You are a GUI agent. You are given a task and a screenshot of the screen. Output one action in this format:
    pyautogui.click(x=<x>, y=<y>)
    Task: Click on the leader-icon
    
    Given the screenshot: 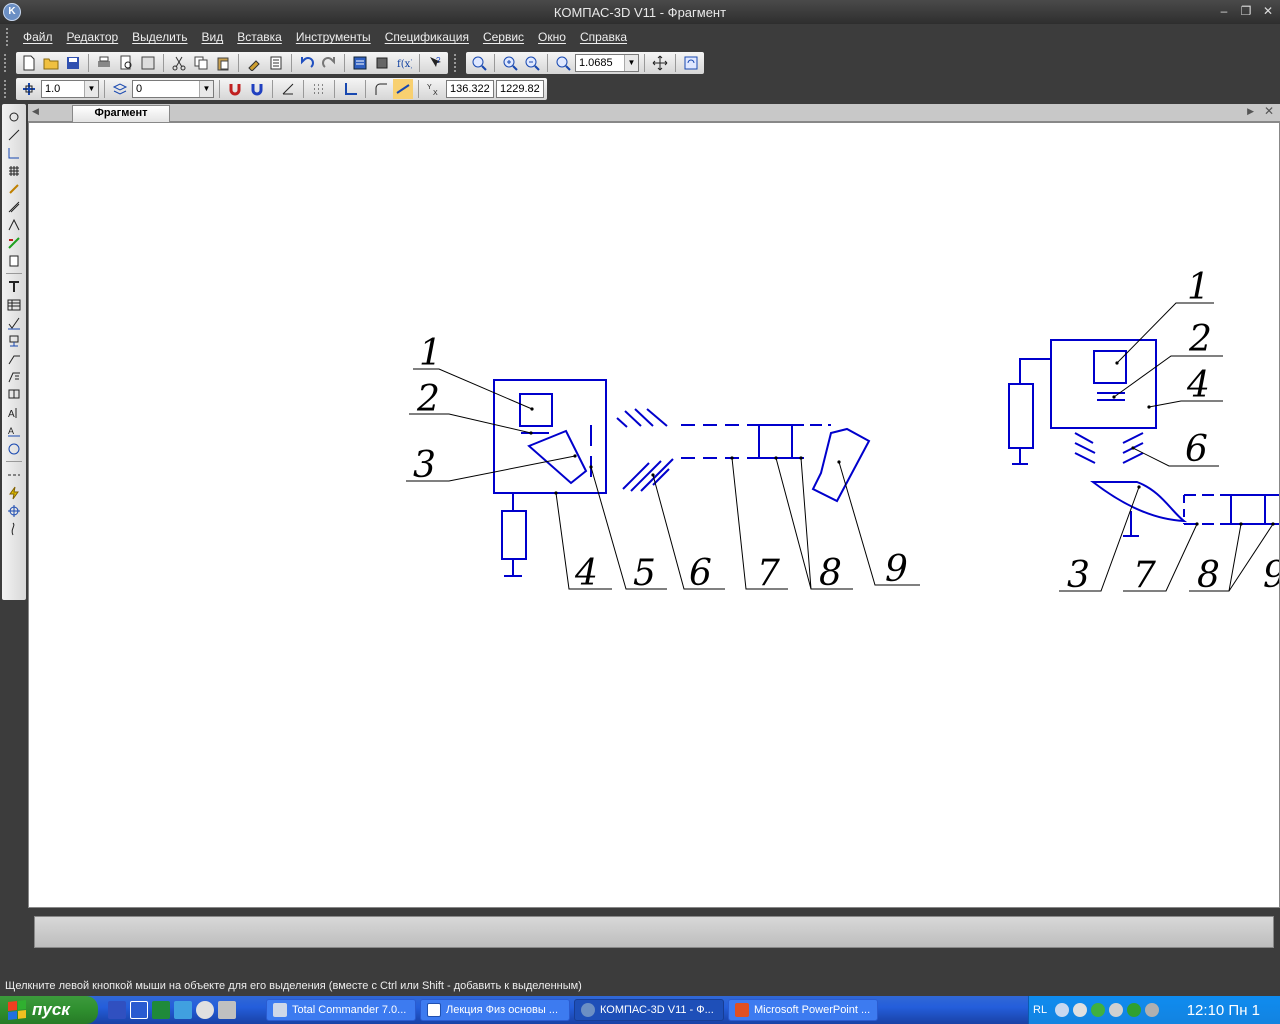 What is the action you would take?
    pyautogui.click(x=14, y=358)
    